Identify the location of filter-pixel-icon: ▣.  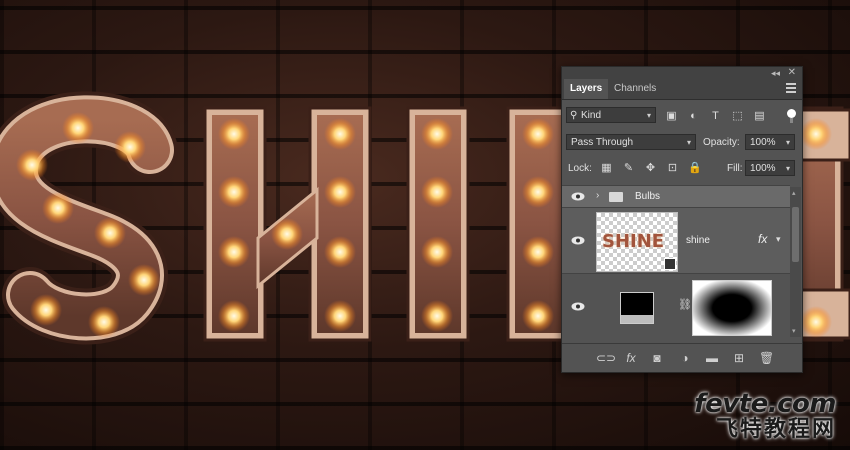
(671, 116).